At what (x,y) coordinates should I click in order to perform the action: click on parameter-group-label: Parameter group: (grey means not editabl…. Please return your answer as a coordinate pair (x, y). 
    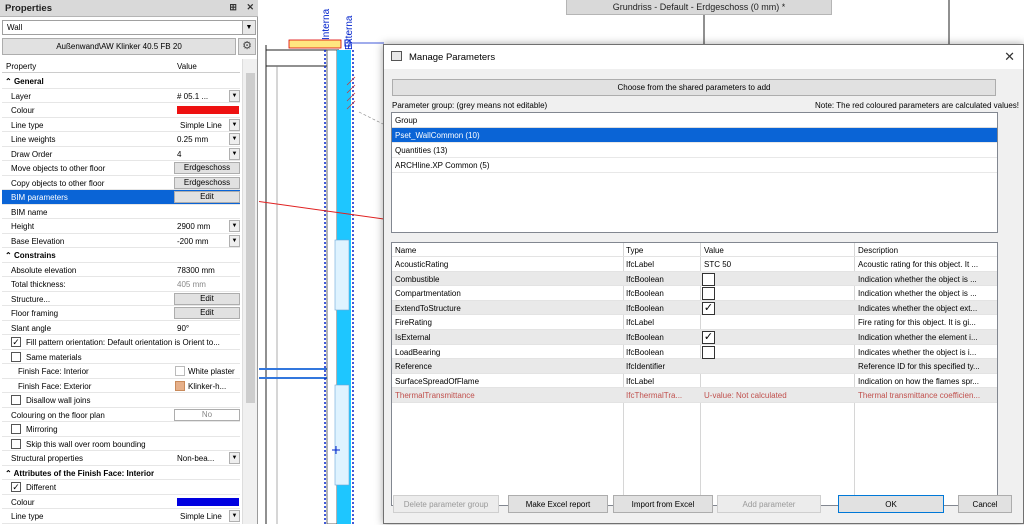
    Looking at the image, I should click on (470, 105).